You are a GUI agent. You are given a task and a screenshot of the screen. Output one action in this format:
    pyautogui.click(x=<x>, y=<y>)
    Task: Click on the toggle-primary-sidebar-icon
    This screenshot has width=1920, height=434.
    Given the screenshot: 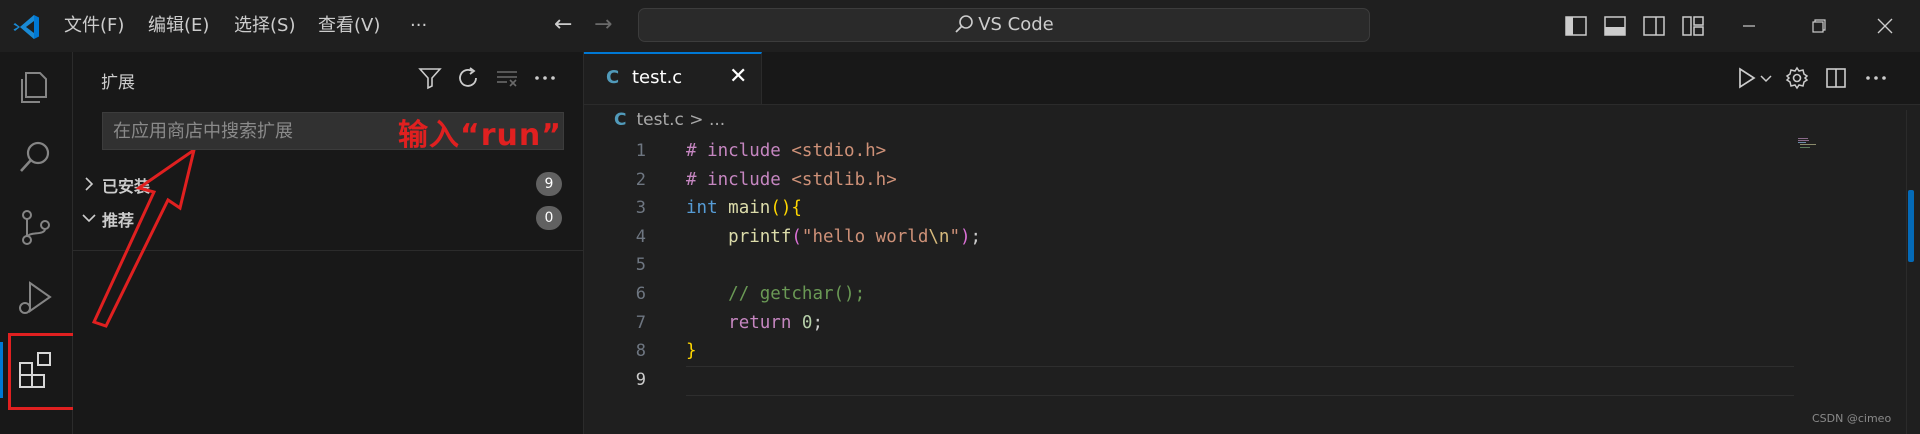 What is the action you would take?
    pyautogui.click(x=1576, y=26)
    